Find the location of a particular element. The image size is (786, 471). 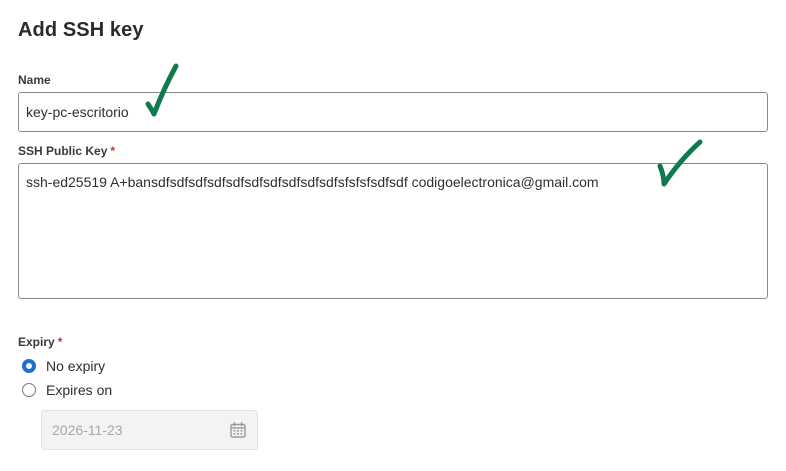

radio-no-expiry: No expiry is located at coordinates (63, 366).